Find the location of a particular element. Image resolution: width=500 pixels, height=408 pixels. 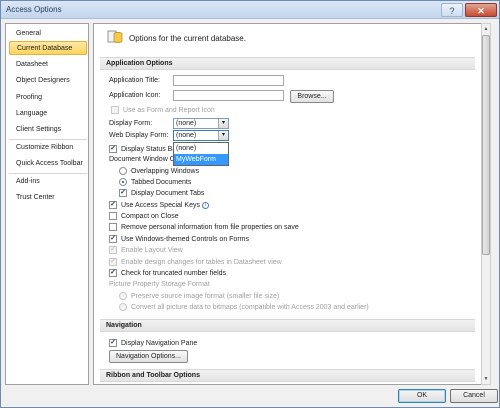

radio-label: Tabbed Documents is located at coordinates (161, 182).